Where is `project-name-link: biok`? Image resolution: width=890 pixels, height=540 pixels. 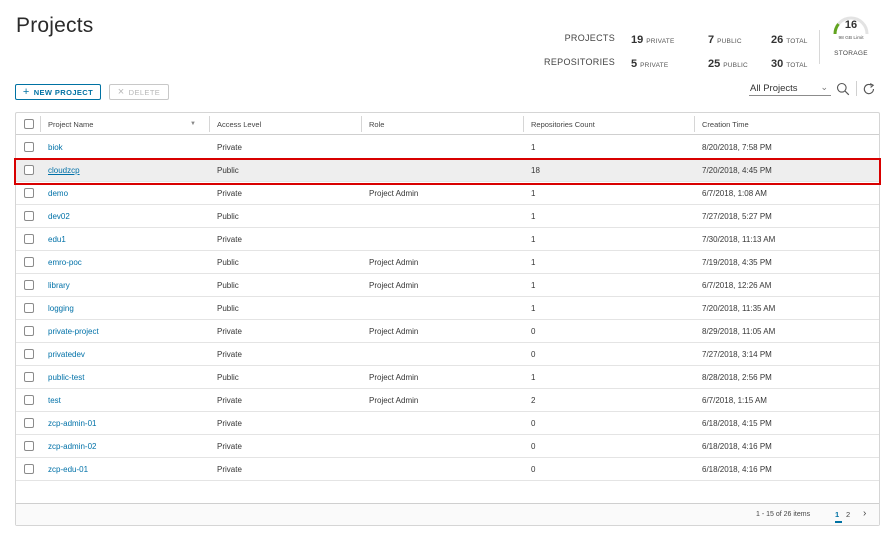 project-name-link: biok is located at coordinates (55, 147).